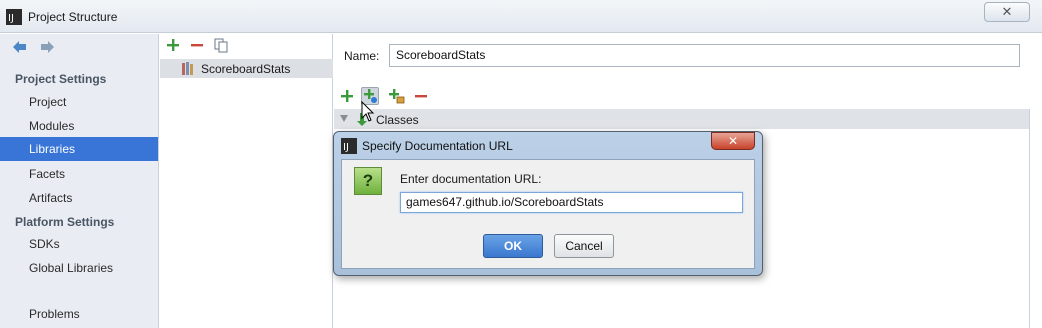 This screenshot has height=328, width=1042. I want to click on sidebar-item-problems: Problems, so click(79, 314).